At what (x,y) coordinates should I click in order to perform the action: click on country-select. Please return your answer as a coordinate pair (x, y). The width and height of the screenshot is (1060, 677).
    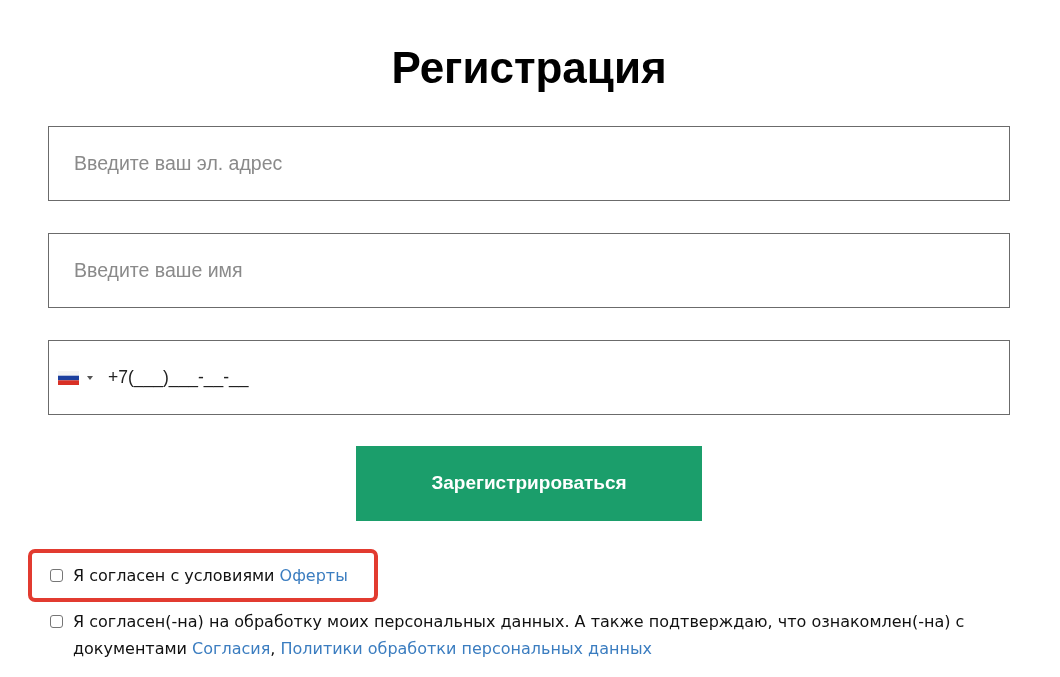
    Looking at the image, I should click on (75, 377).